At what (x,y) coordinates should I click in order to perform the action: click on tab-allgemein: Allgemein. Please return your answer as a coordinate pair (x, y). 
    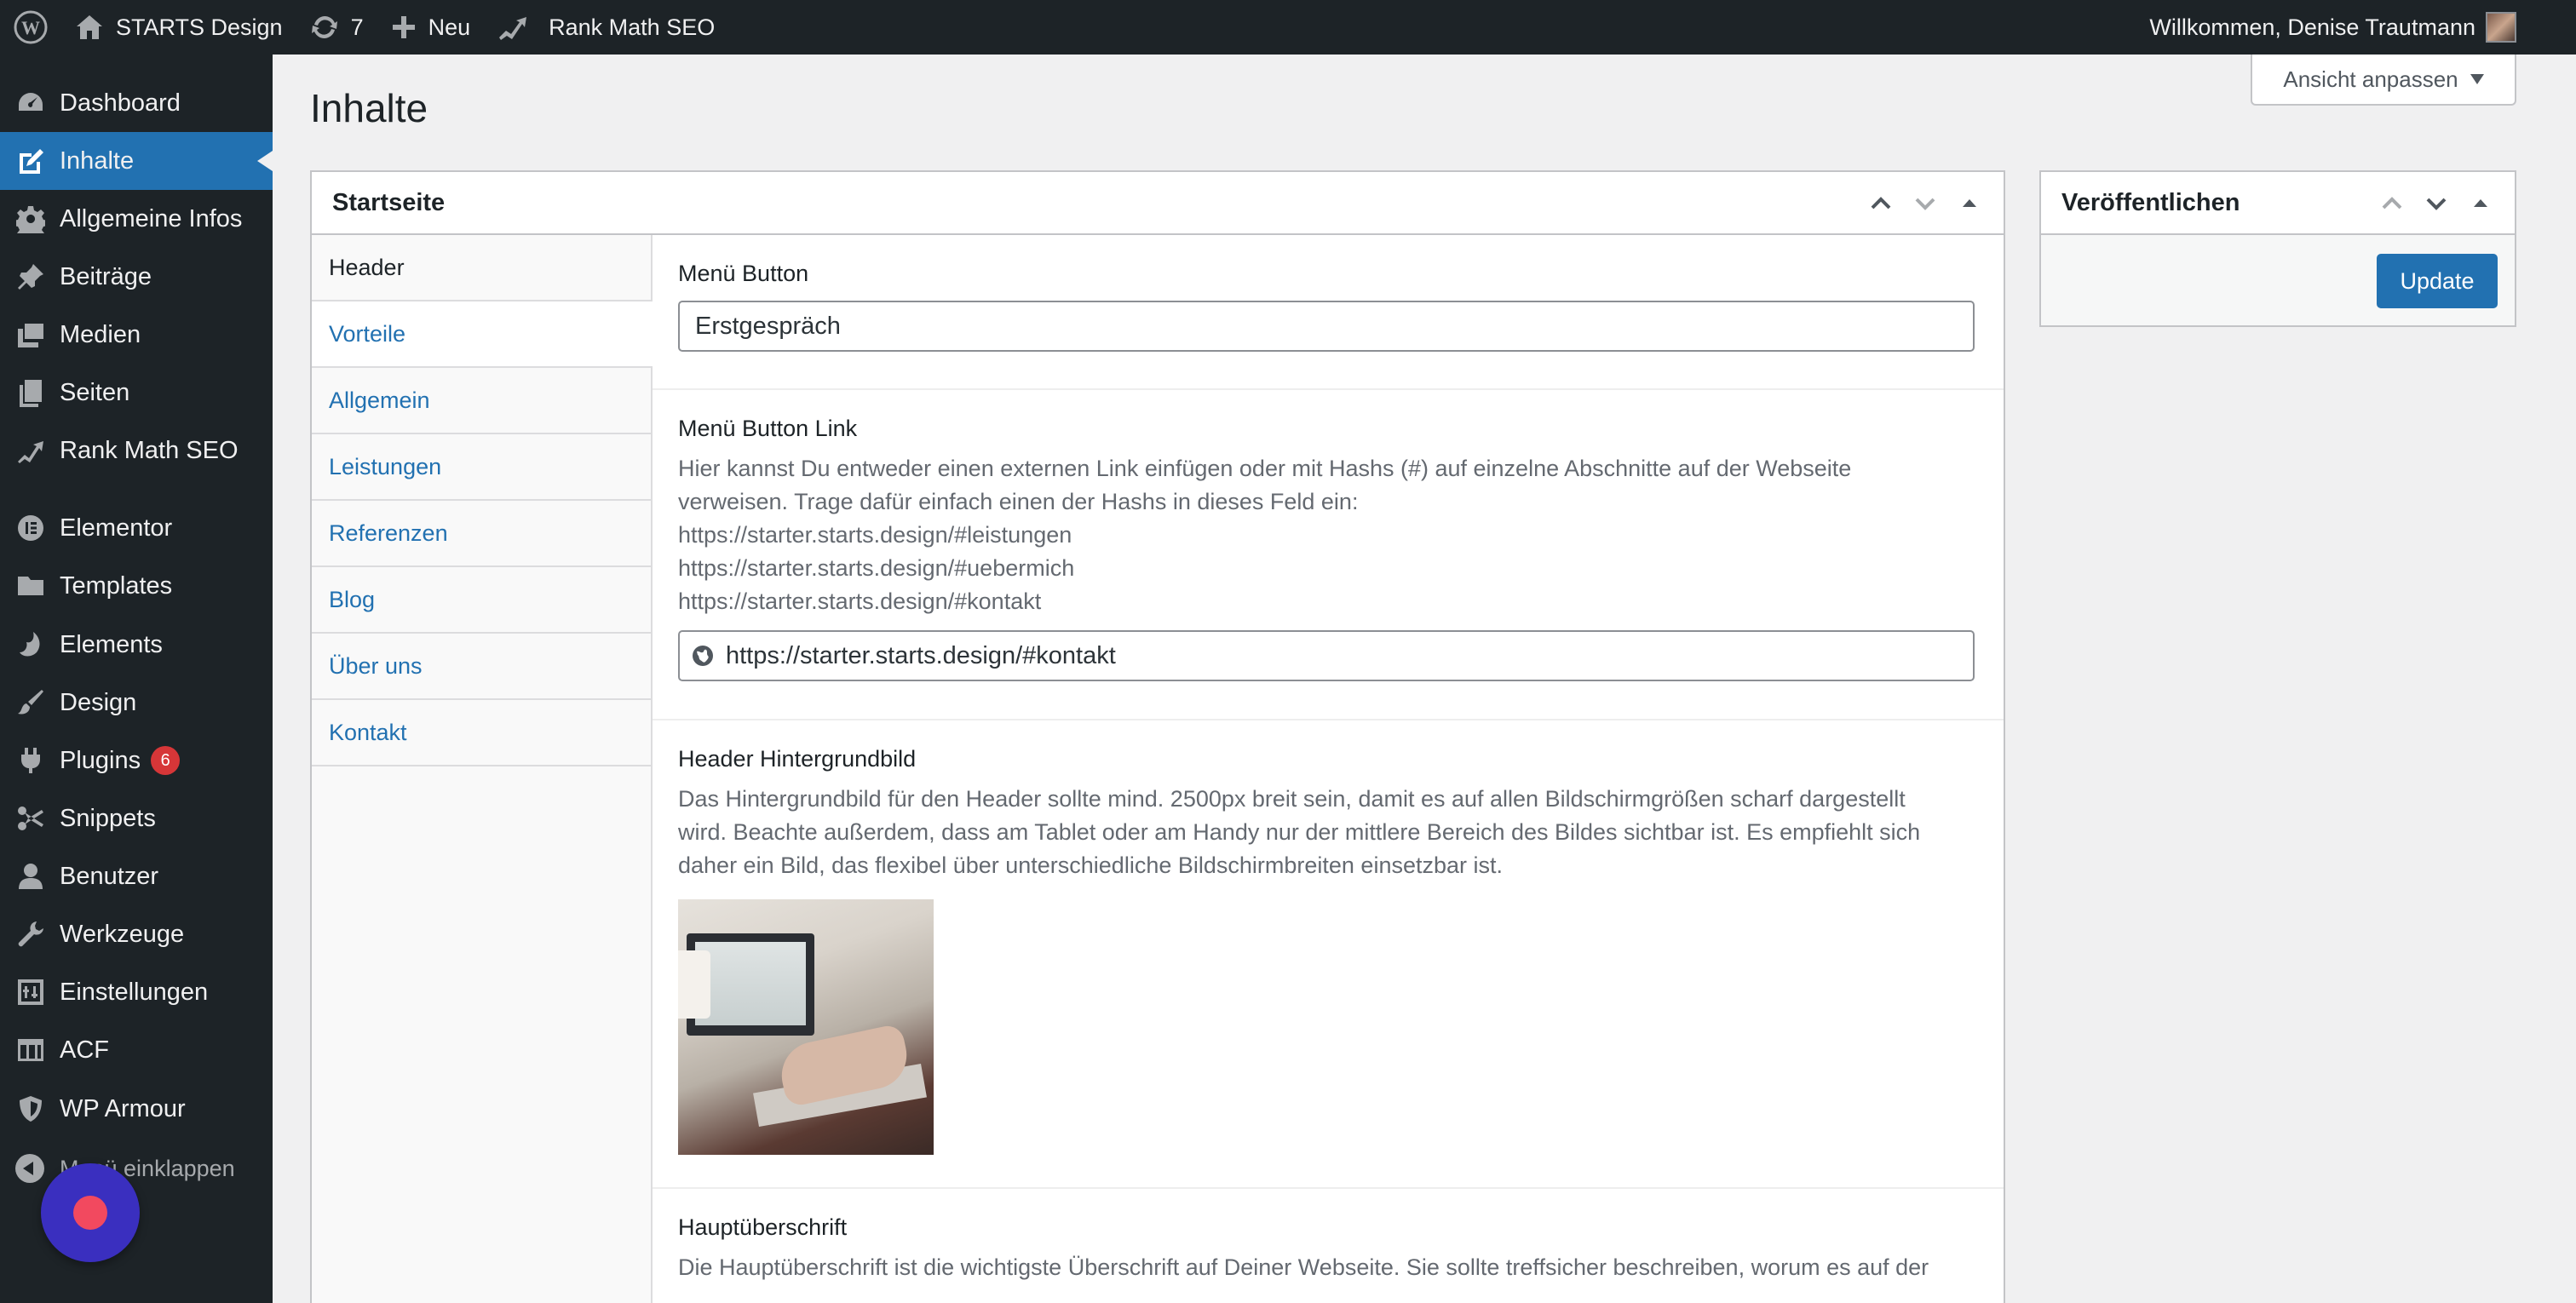
    Looking at the image, I should click on (481, 401).